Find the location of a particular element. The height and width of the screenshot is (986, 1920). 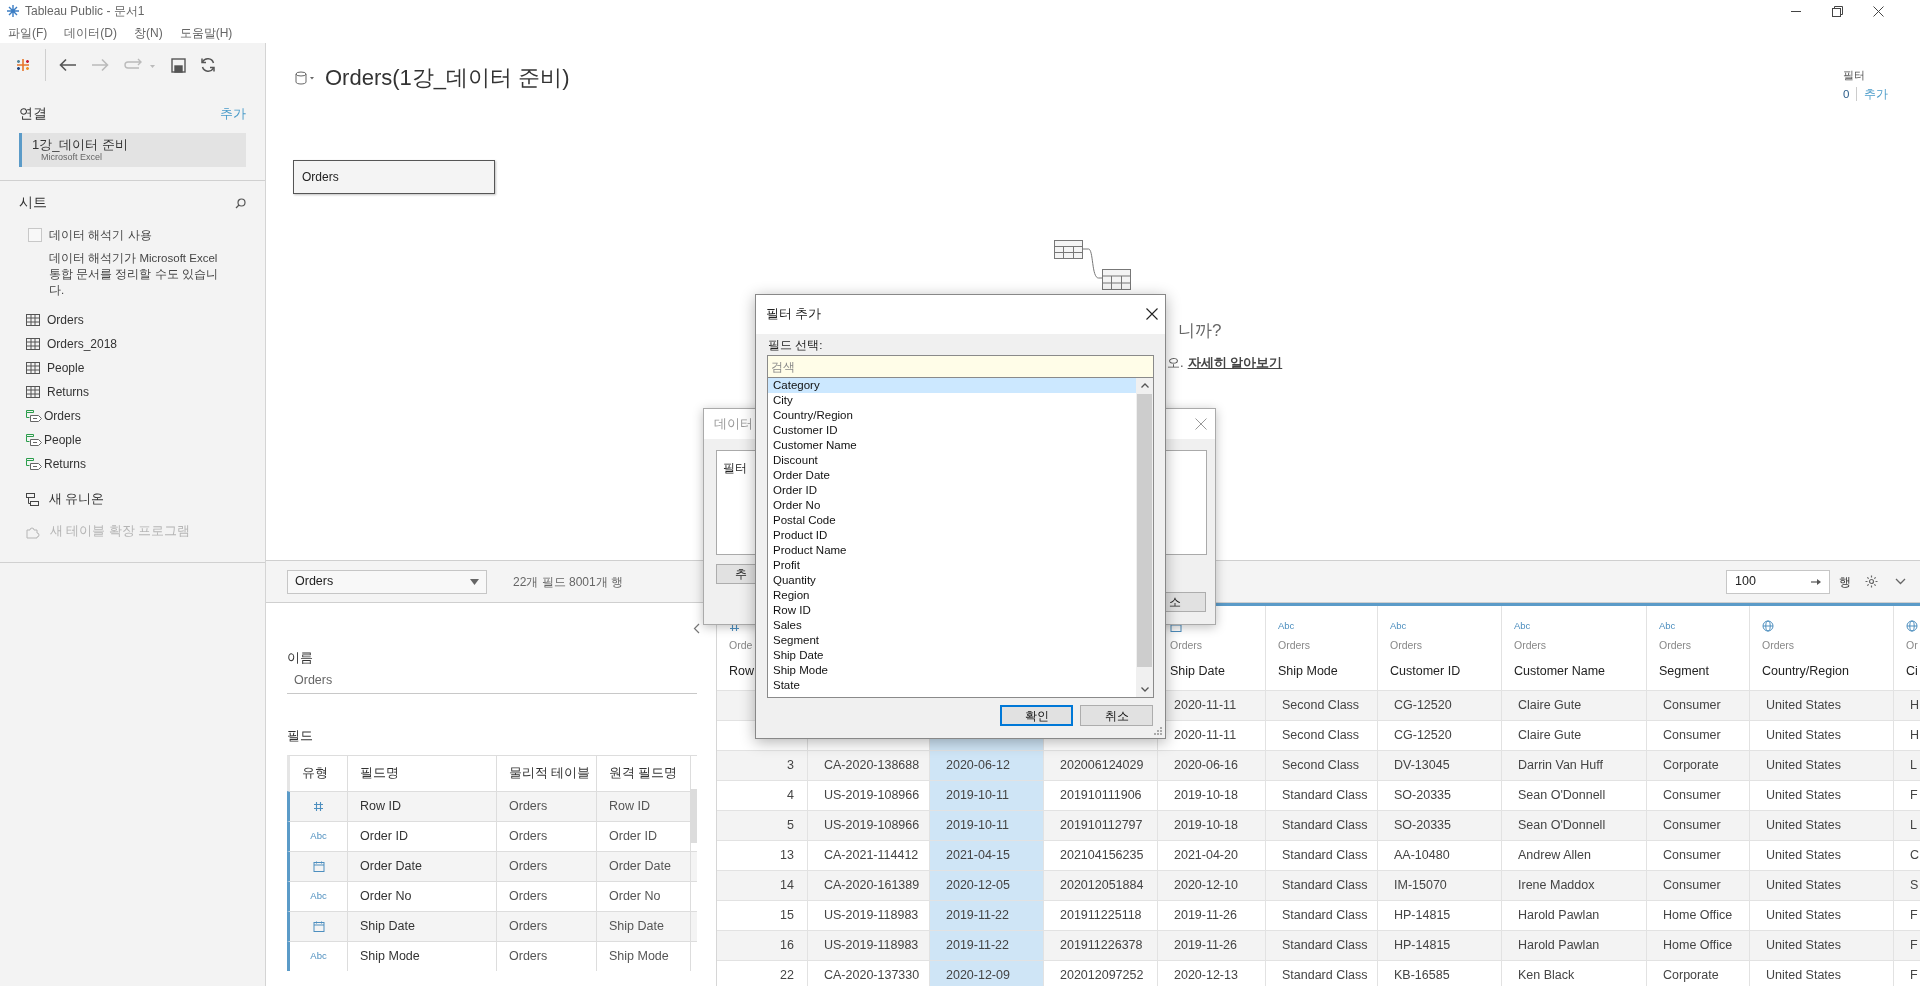

field-row-summary: 22개 필드 8001개 행 is located at coordinates (568, 582).